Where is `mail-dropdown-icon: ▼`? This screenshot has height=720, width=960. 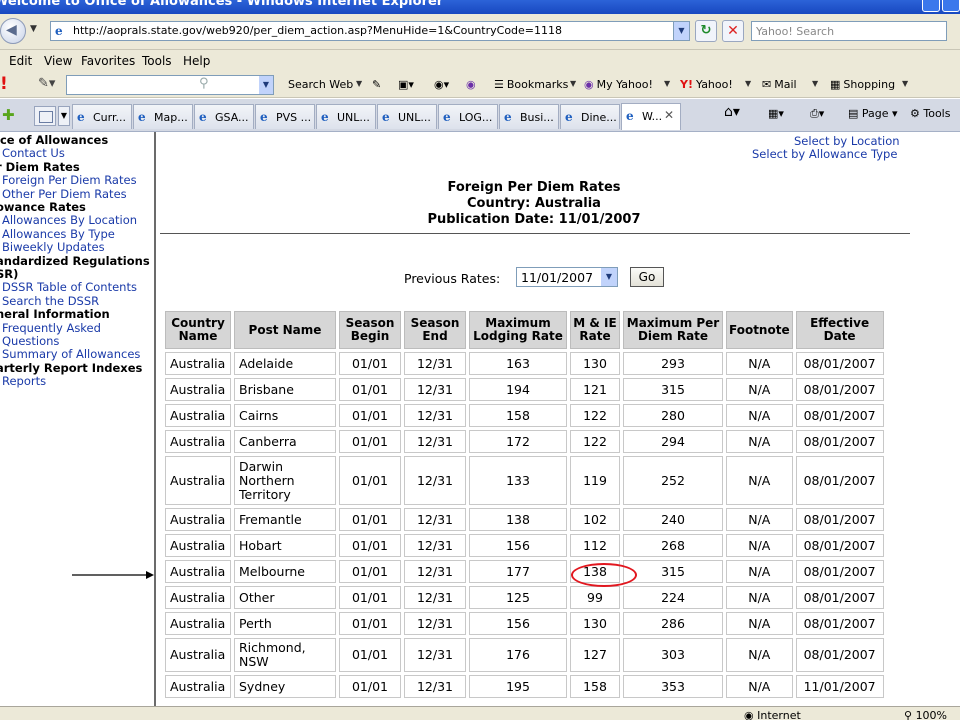 mail-dropdown-icon: ▼ is located at coordinates (815, 83).